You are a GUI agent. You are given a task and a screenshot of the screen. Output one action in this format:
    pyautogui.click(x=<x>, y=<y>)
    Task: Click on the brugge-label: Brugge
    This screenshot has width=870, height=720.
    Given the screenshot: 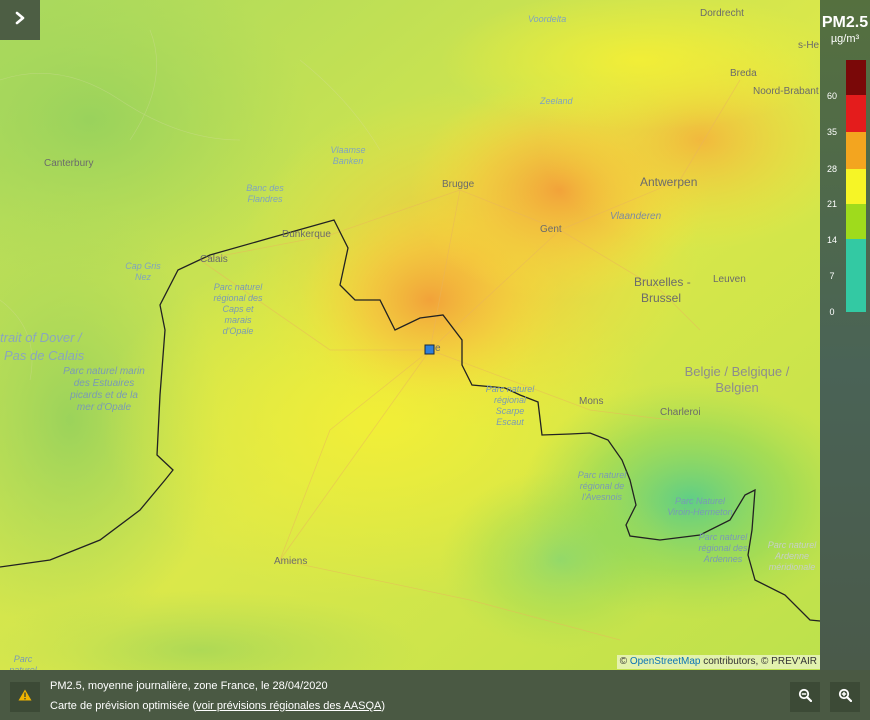 What is the action you would take?
    pyautogui.click(x=458, y=184)
    